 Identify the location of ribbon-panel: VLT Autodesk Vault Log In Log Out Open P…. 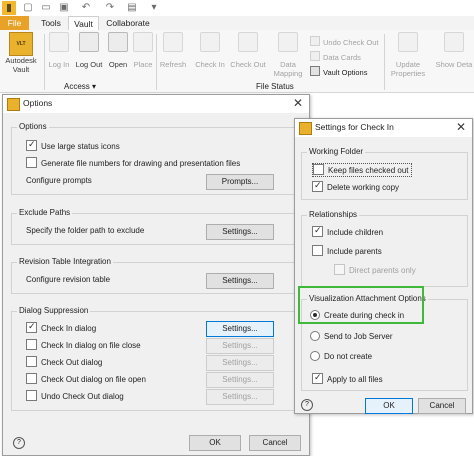
(237, 61).